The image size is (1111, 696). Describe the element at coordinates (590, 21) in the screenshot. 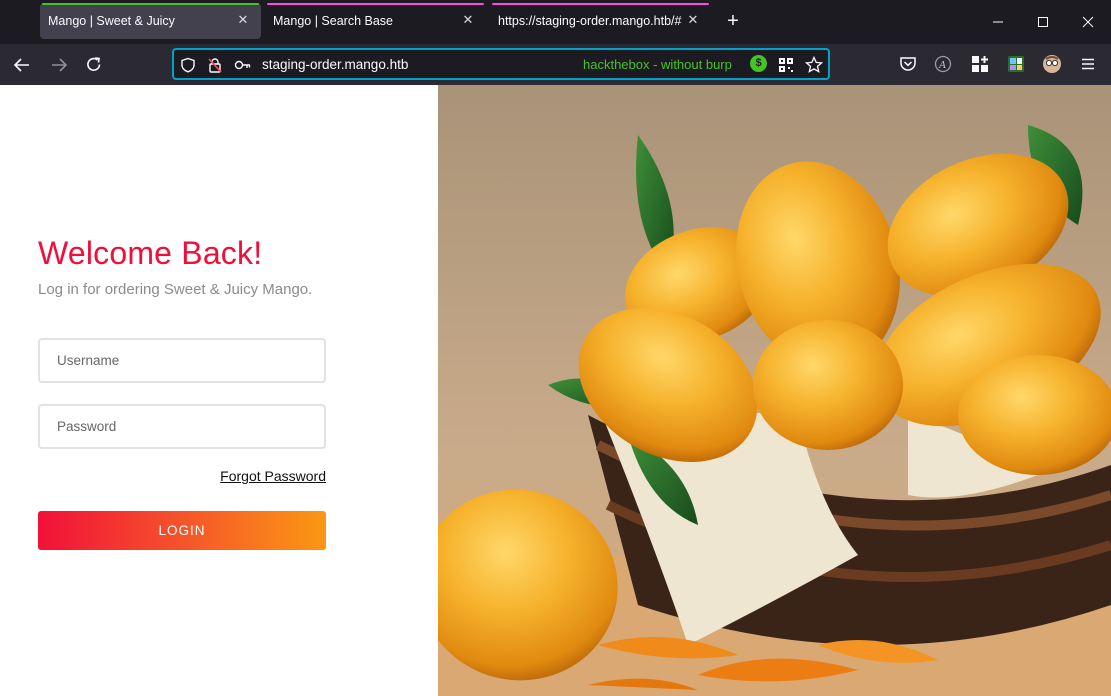

I see `tab-title: https://staging-order.mango.htb/#` at that location.